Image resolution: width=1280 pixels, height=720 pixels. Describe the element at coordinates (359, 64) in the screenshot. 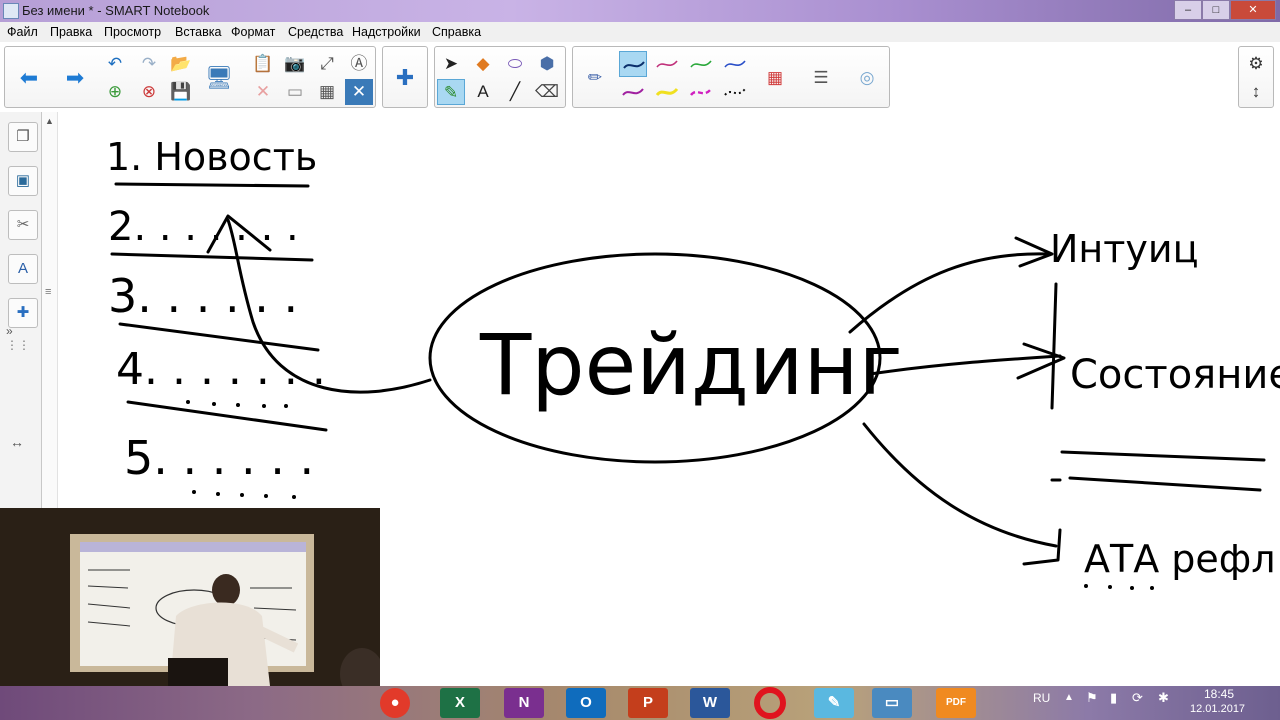

I see `recognition-icon: Ⓐ` at that location.